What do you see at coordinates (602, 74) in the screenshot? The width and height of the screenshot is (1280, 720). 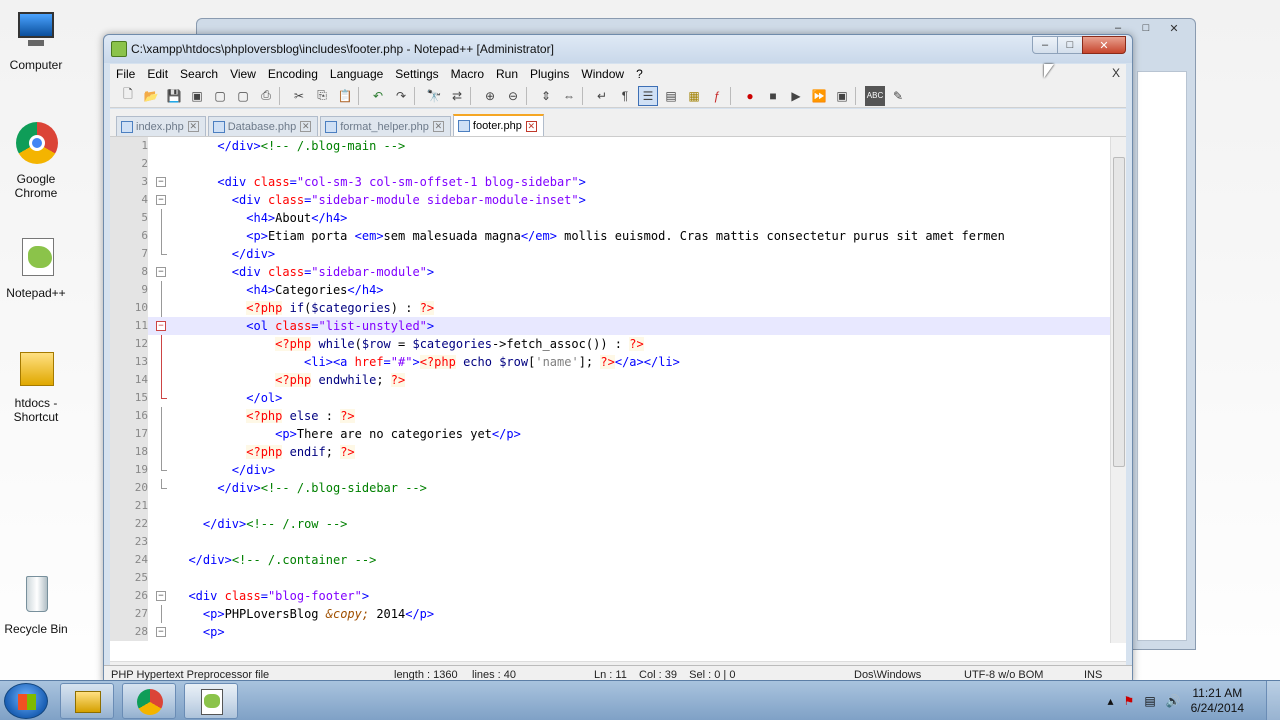 I see `menu-window: Window` at bounding box center [602, 74].